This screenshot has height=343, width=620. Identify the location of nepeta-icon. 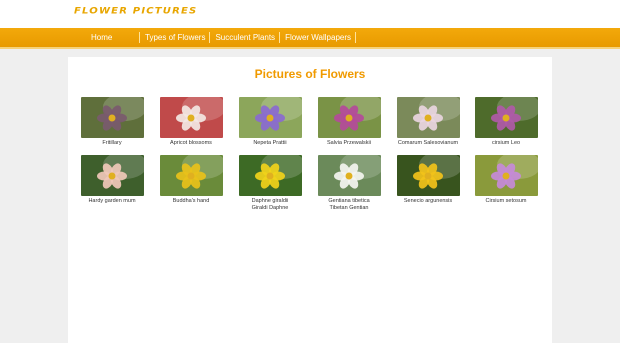
(270, 117).